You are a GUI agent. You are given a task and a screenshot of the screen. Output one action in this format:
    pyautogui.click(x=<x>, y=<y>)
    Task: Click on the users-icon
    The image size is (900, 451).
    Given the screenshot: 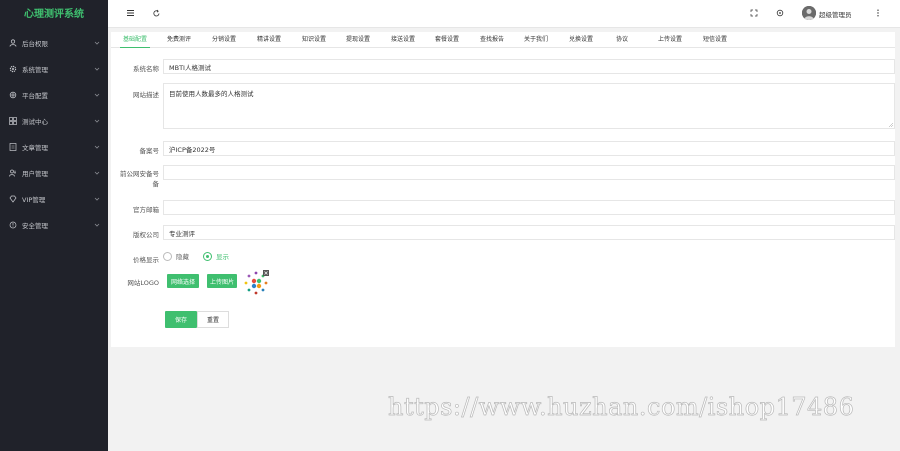 What is the action you would take?
    pyautogui.click(x=12, y=173)
    